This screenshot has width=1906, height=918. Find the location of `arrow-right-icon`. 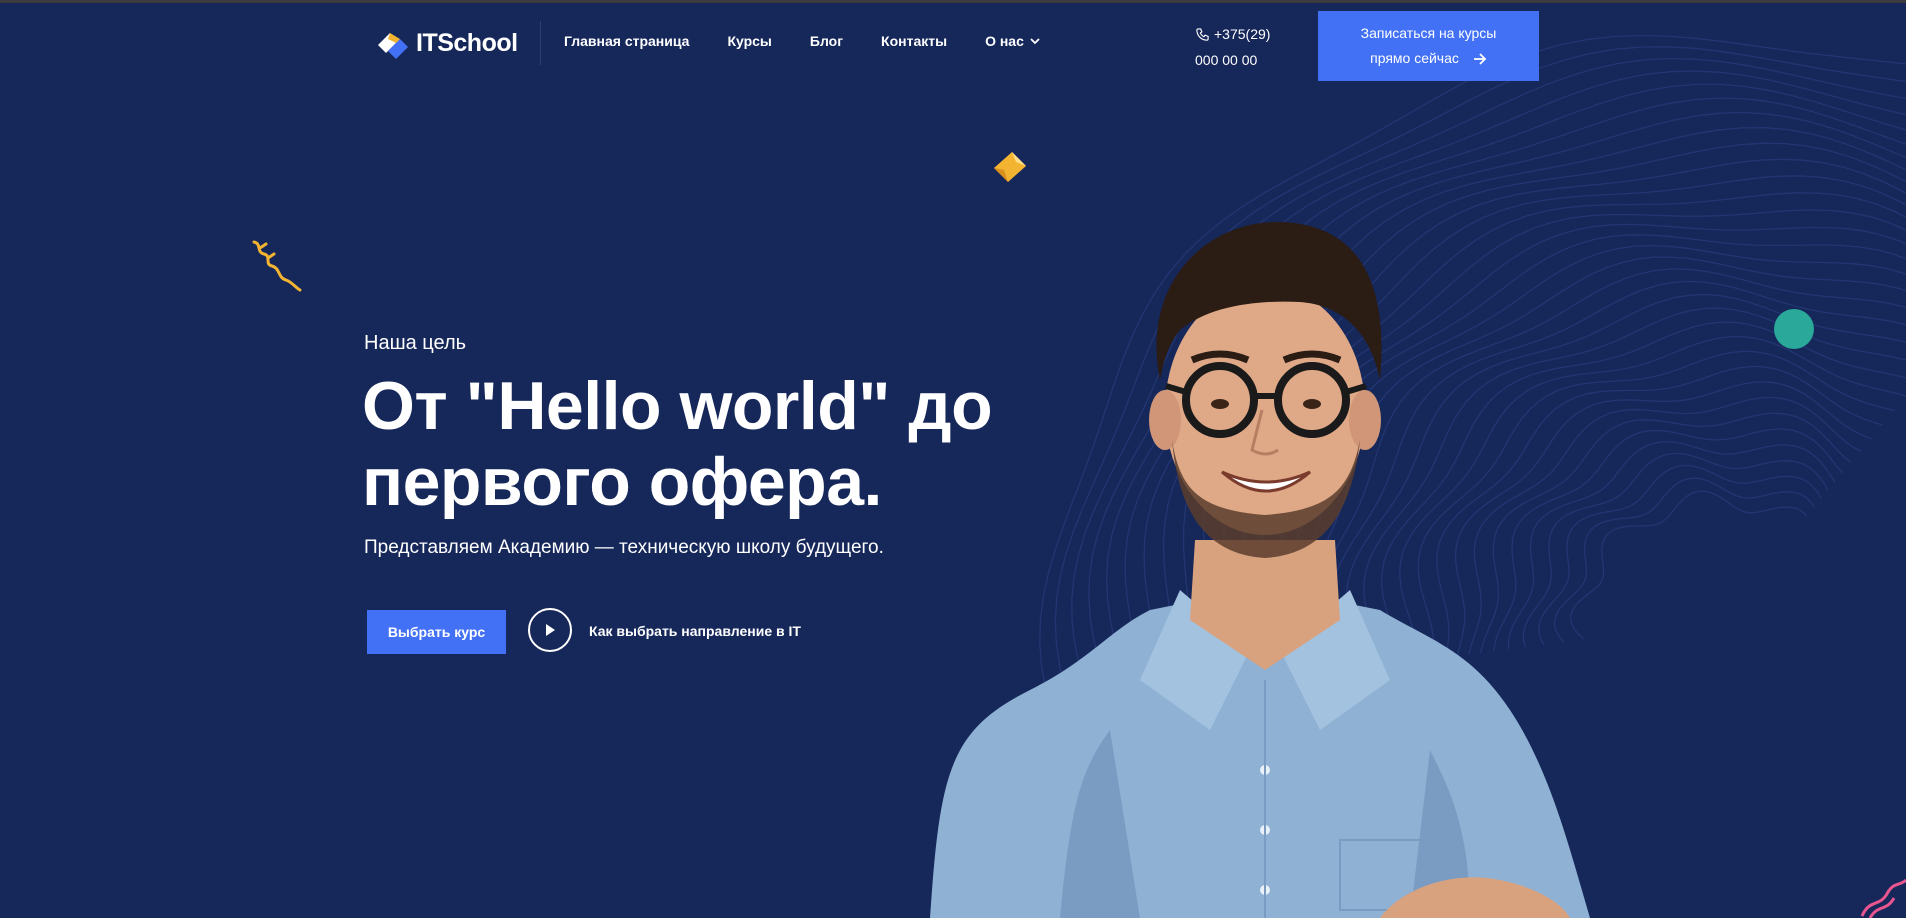

arrow-right-icon is located at coordinates (1480, 58).